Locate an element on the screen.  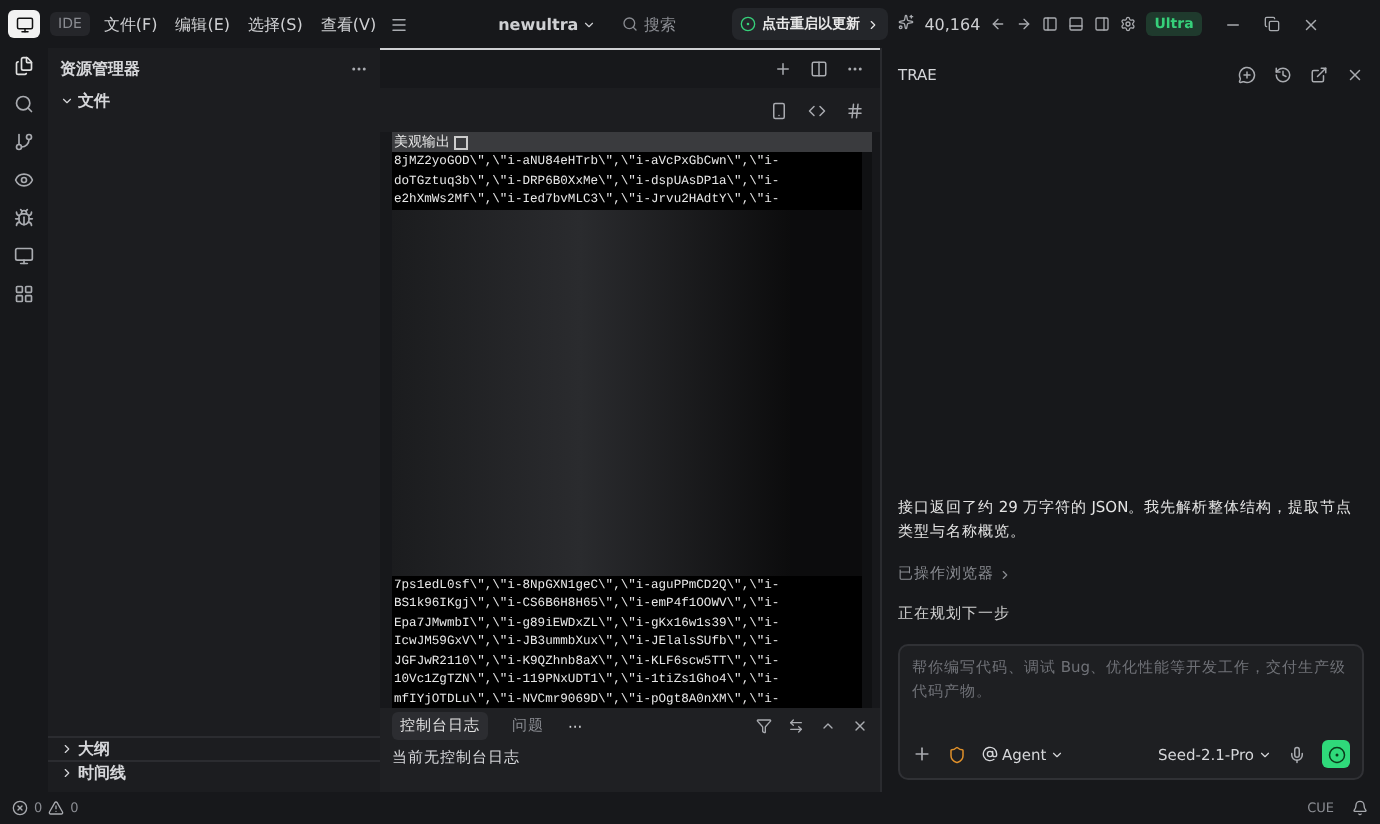
checkbox is located at coordinates (461, 142).